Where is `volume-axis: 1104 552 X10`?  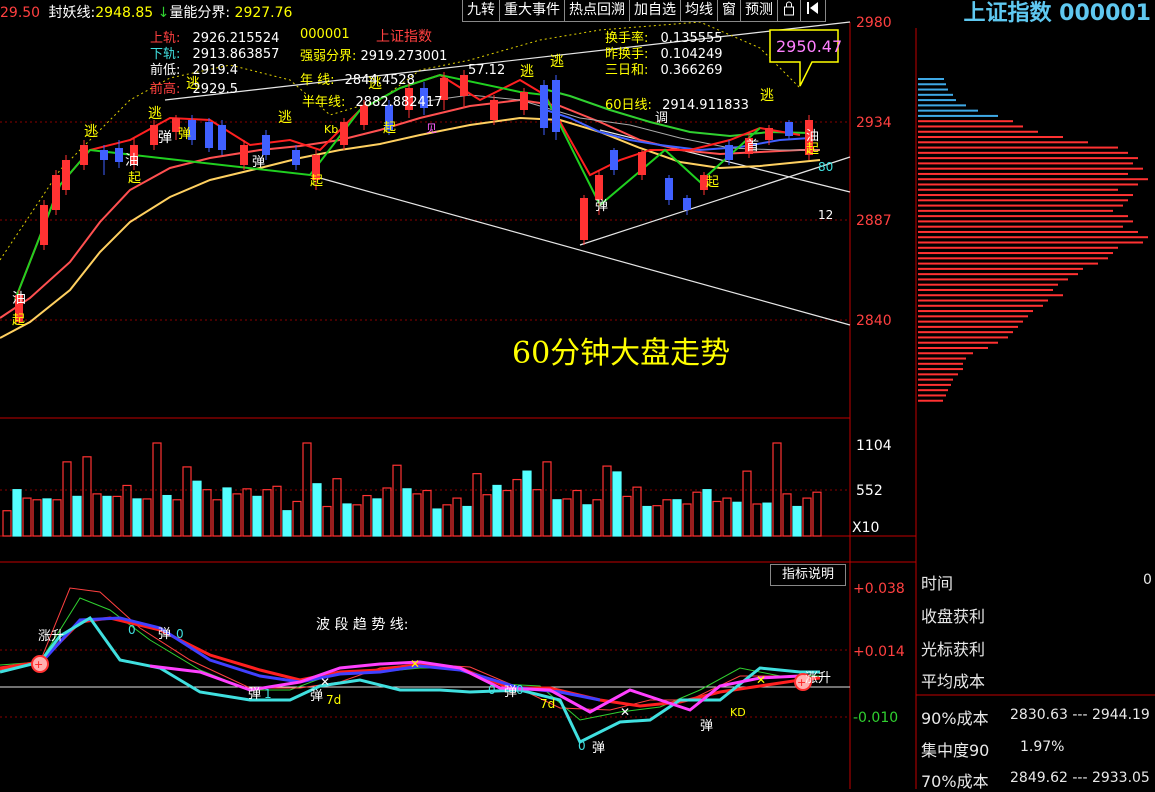
volume-axis: 1104 552 X10 is located at coordinates (872, 487).